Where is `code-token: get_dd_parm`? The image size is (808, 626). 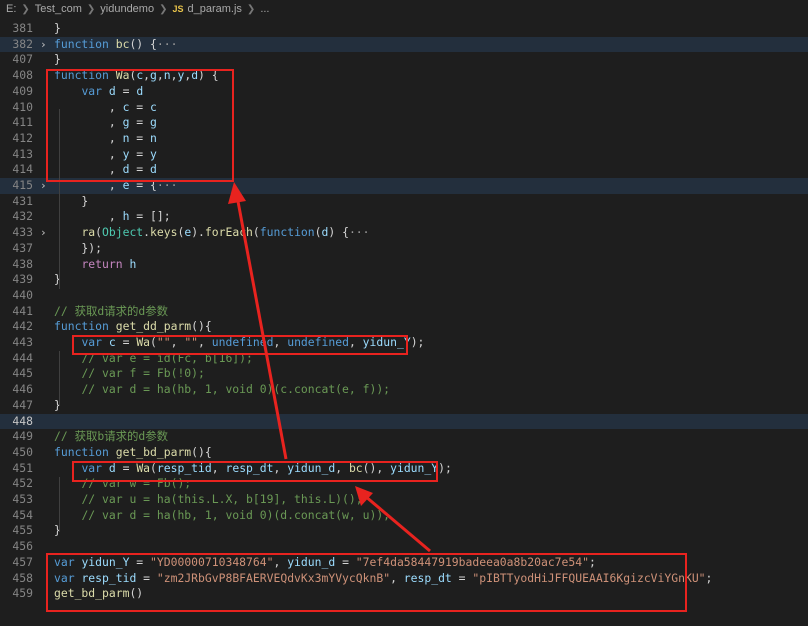
code-token: get_dd_parm is located at coordinates (153, 326).